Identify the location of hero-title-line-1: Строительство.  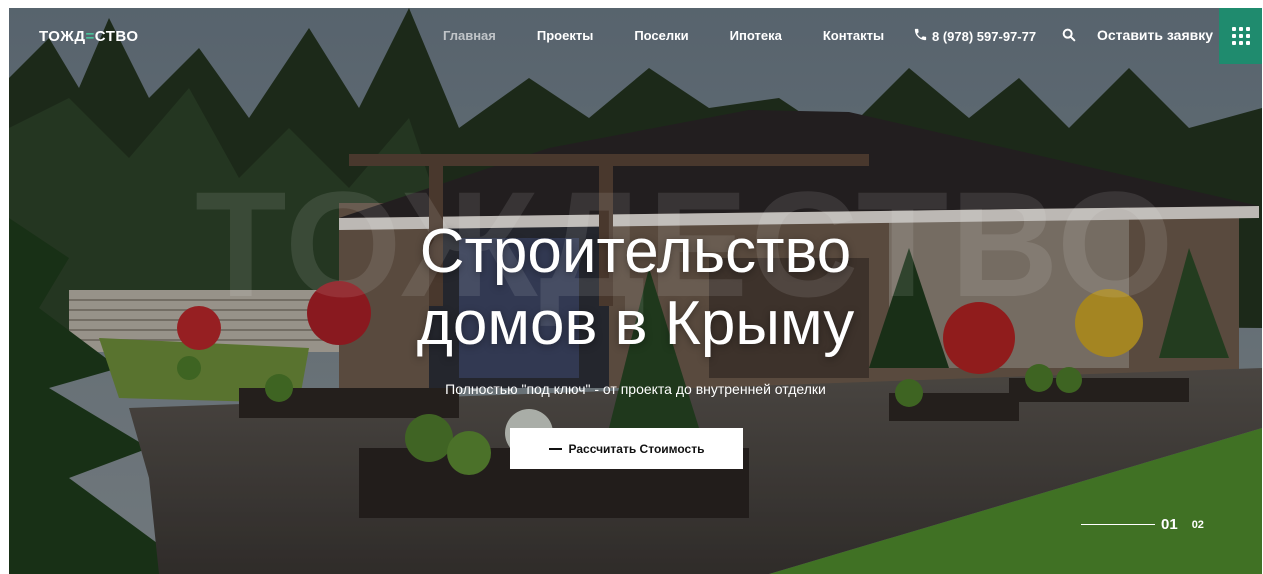
(635, 251).